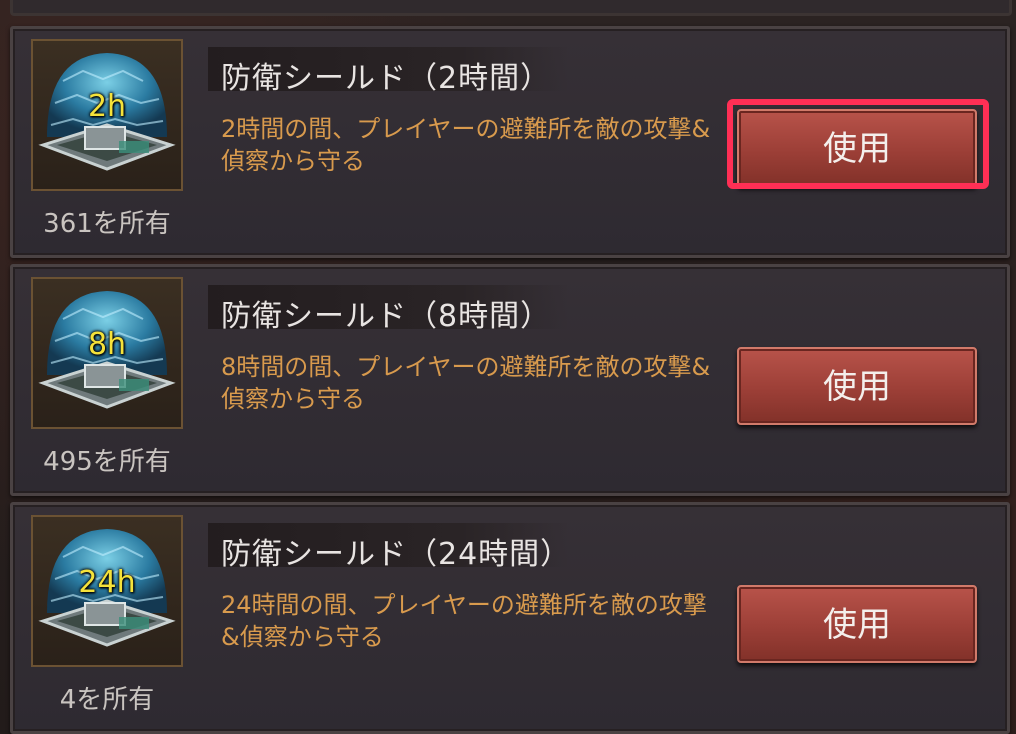 The height and width of the screenshot is (734, 1016). Describe the element at coordinates (396, 554) in the screenshot. I see `item-title: 防衛シールド（24時間）` at that location.